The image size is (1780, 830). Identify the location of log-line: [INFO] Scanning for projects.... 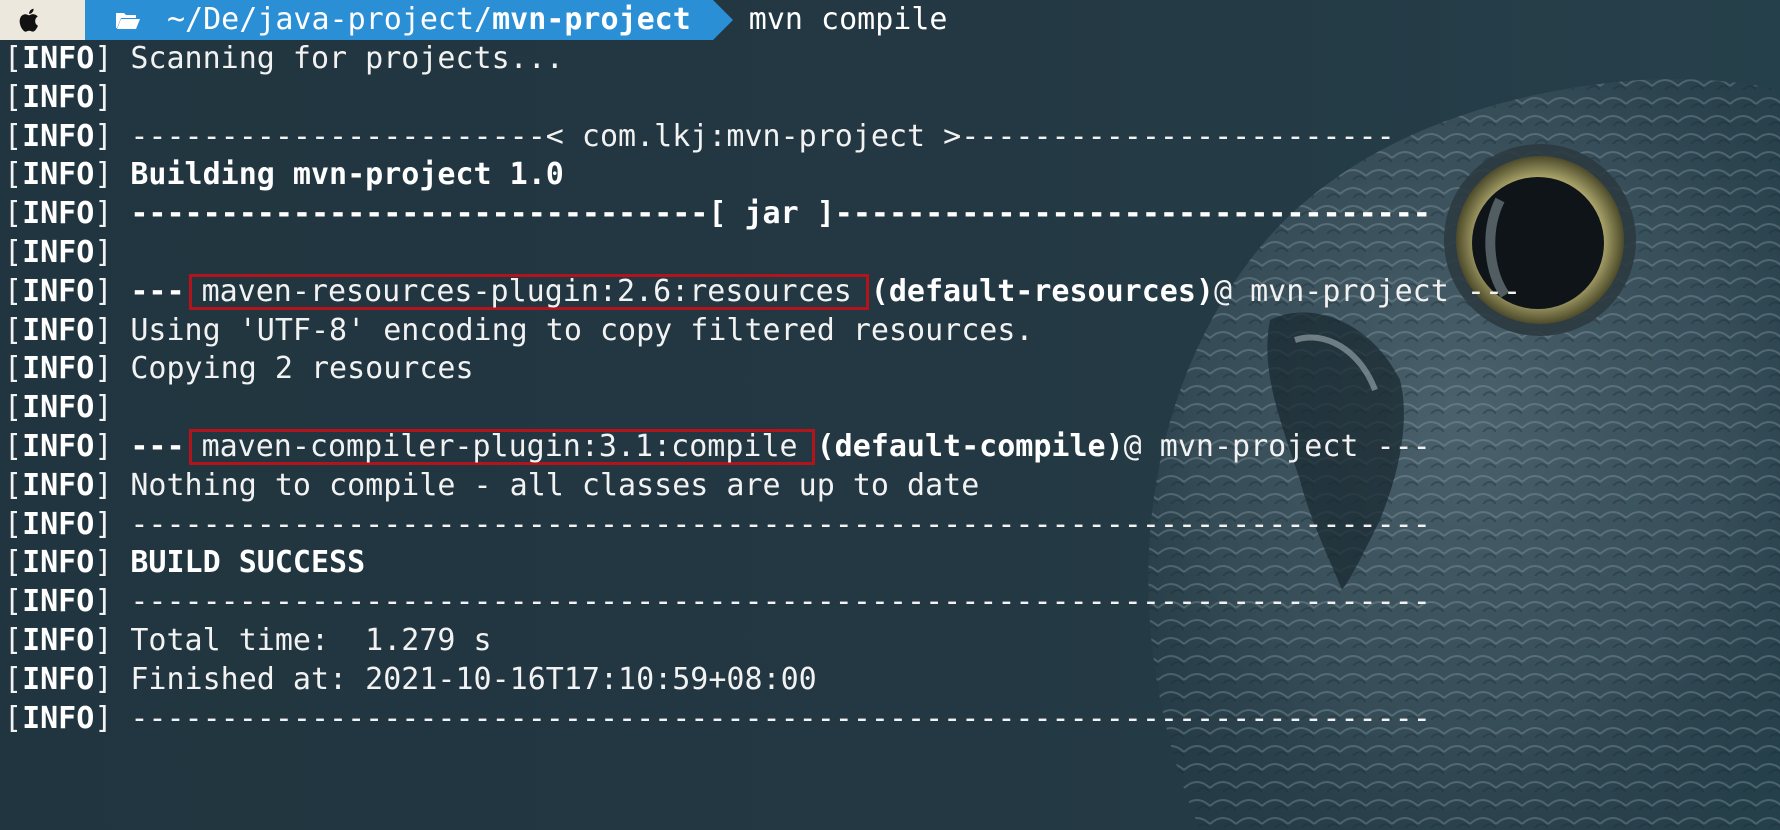
(892, 59).